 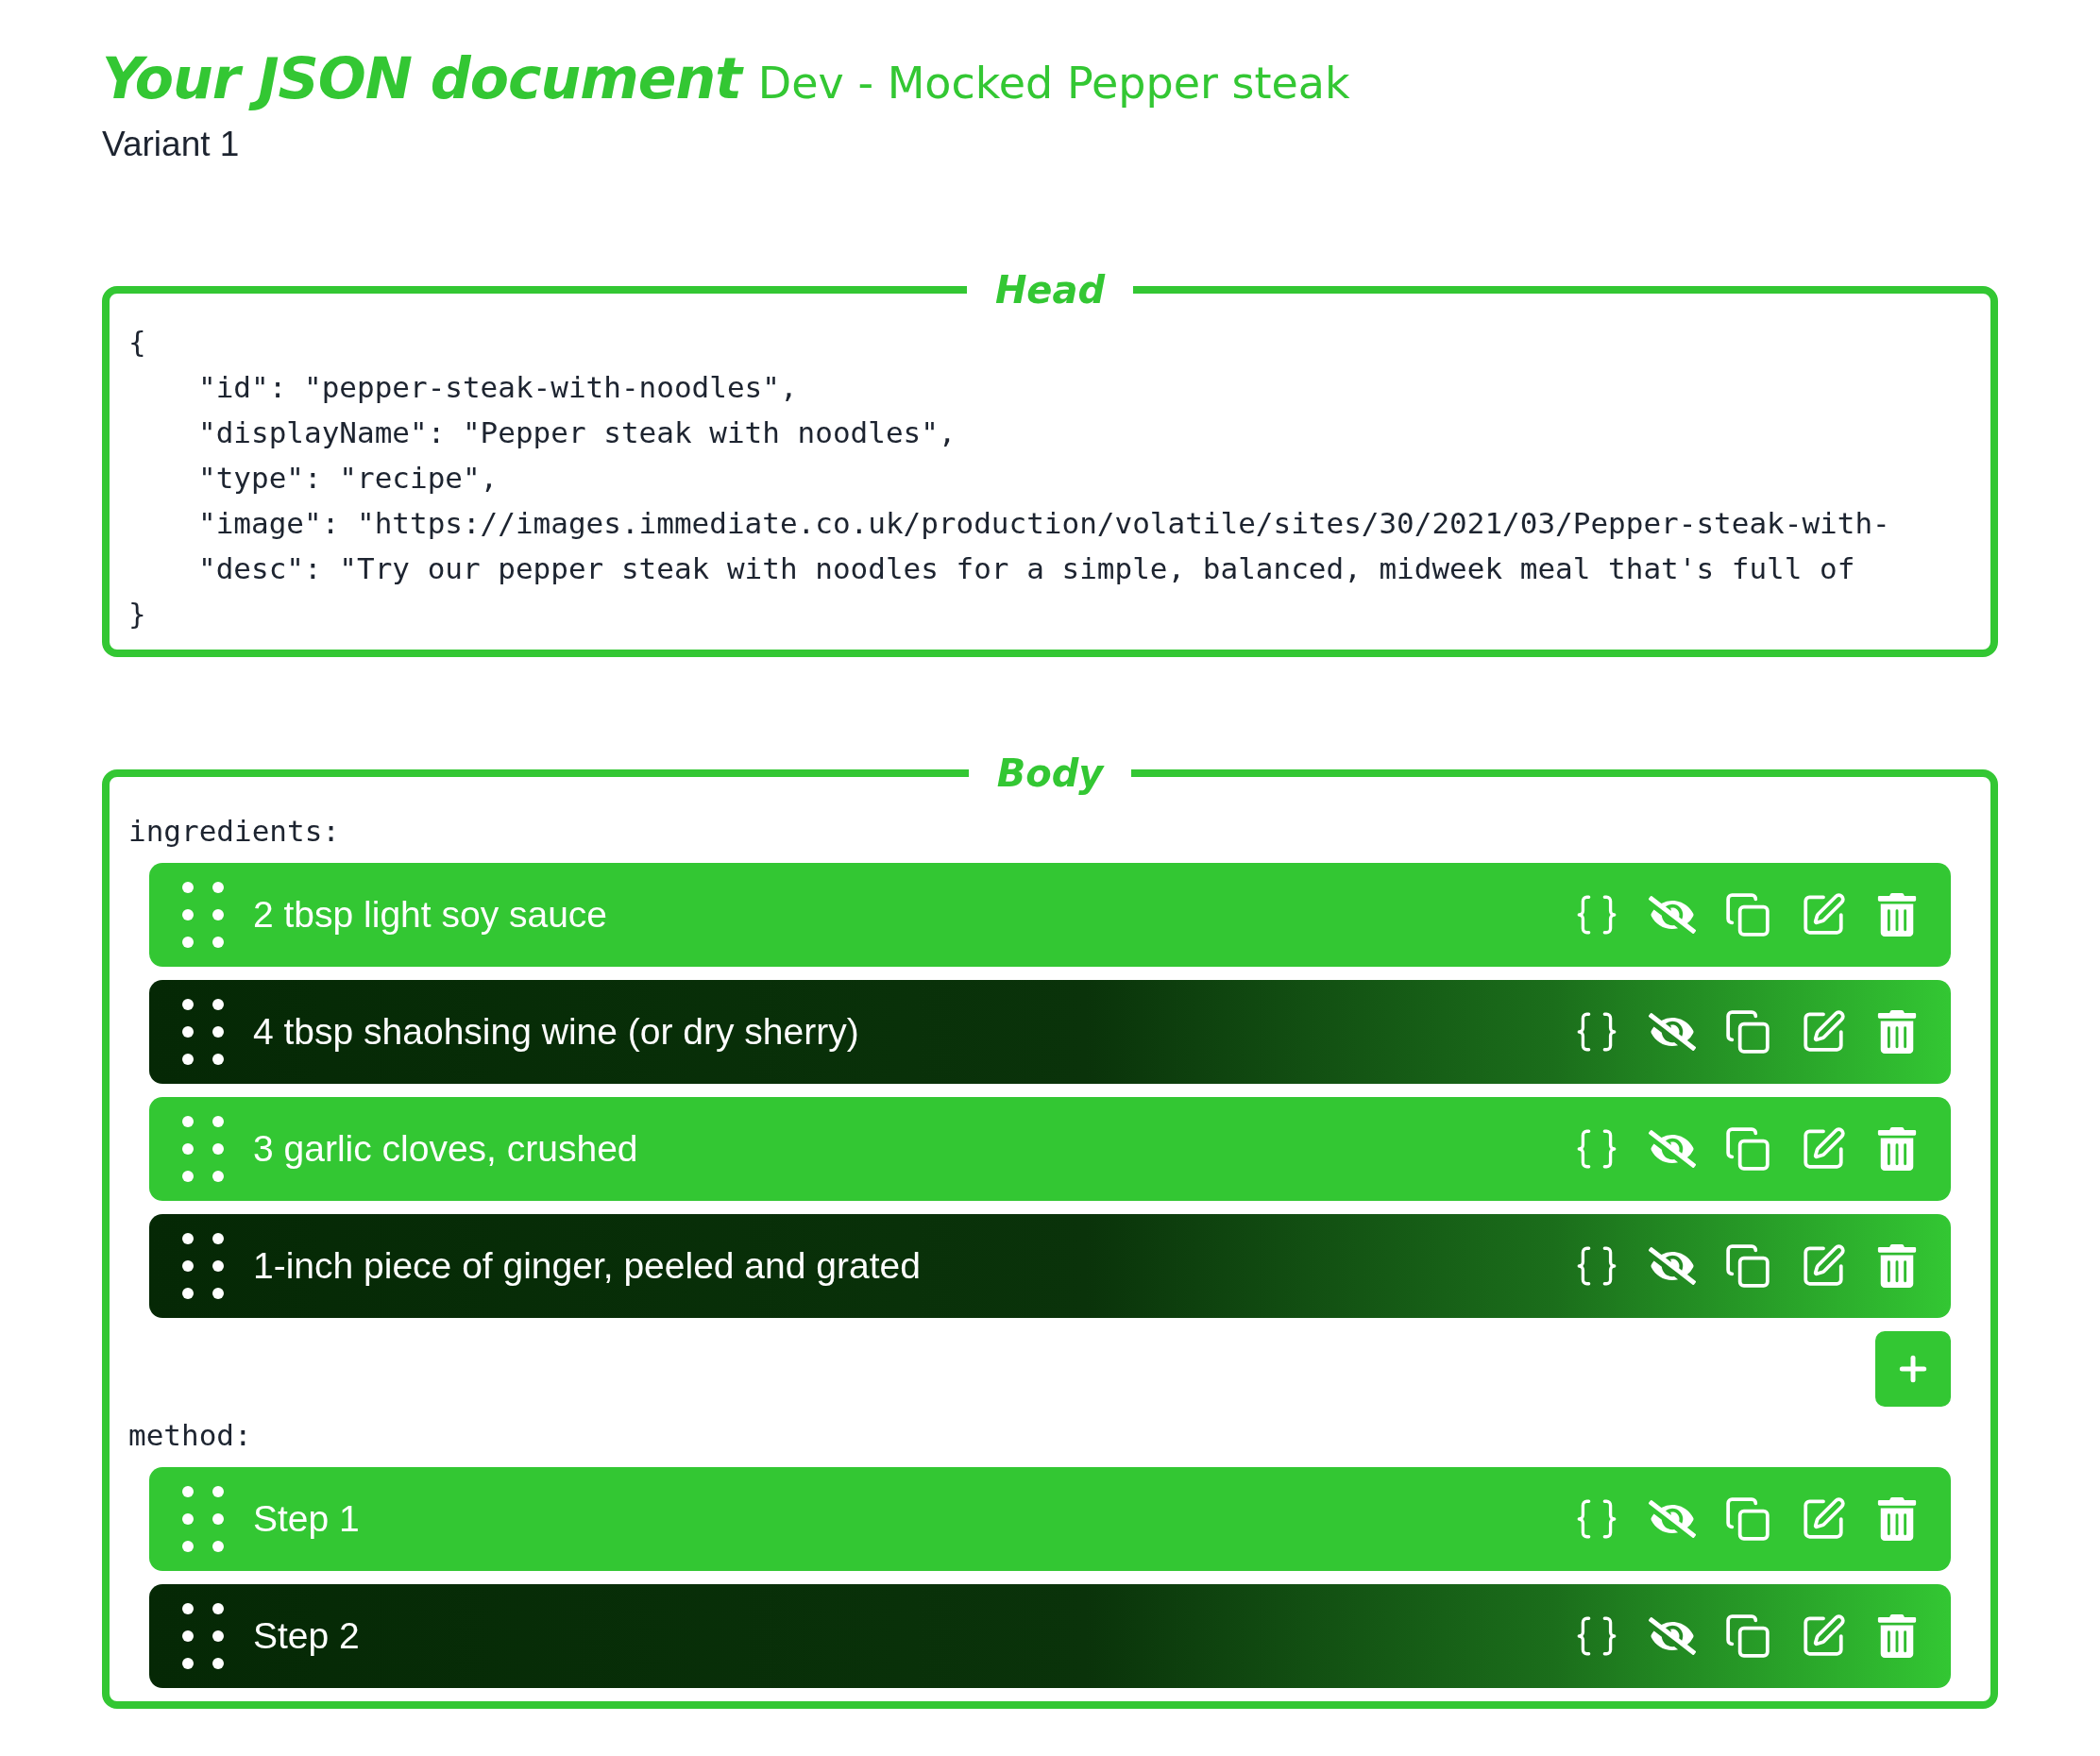 I want to click on add-button, so click(x=1913, y=1369).